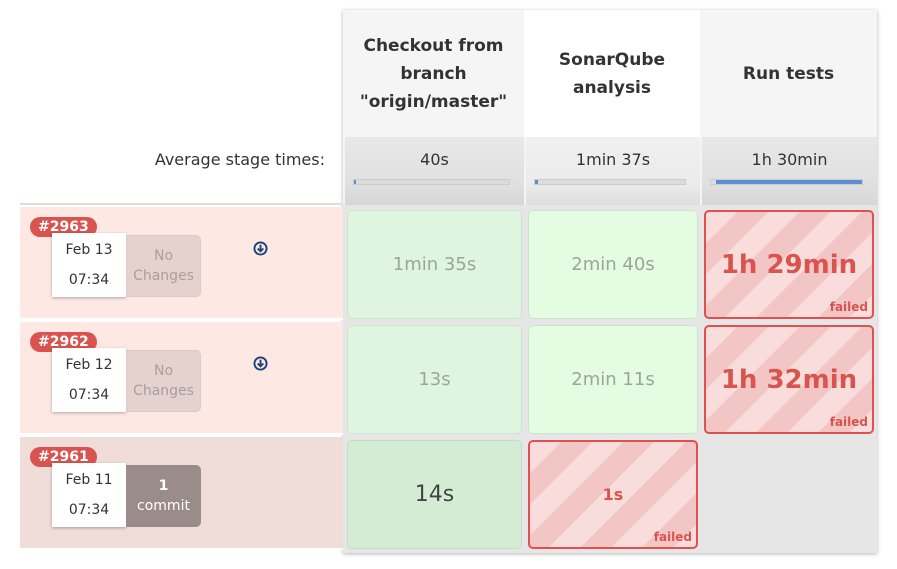 The height and width of the screenshot is (569, 897). I want to click on date: Feb 12, so click(89, 365).